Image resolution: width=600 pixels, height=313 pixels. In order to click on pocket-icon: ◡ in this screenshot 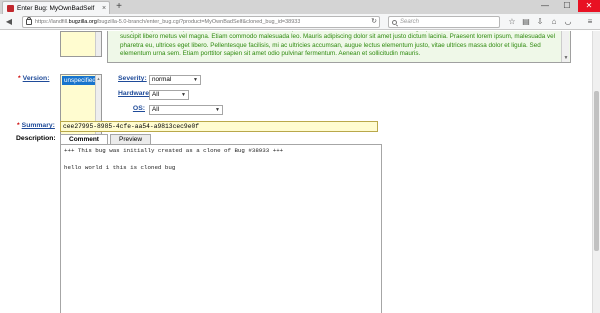, I will do `click(568, 22)`.